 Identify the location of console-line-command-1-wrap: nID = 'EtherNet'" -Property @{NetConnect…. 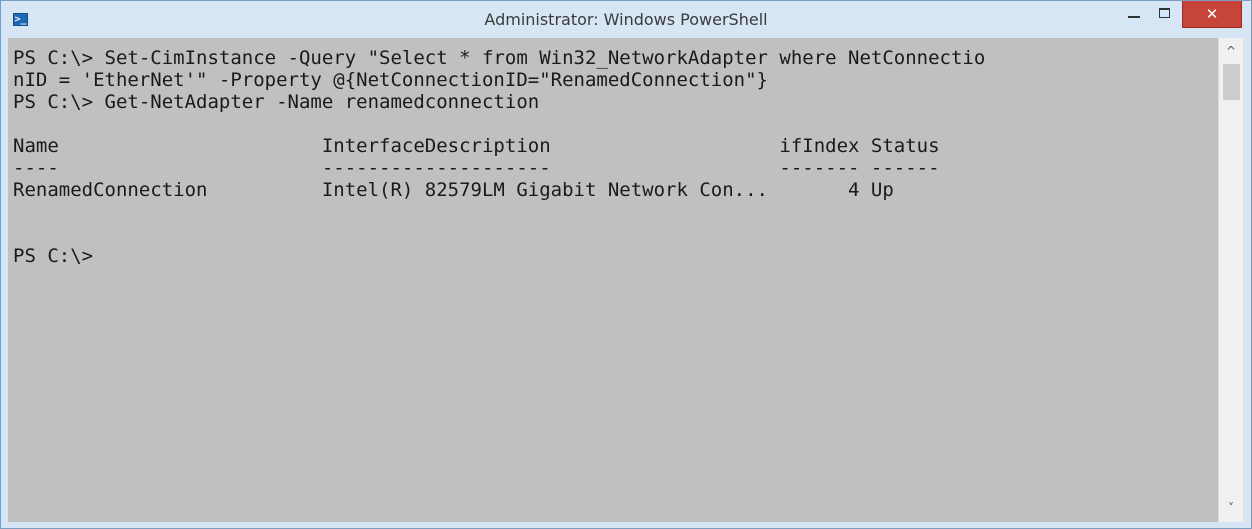
(390, 80).